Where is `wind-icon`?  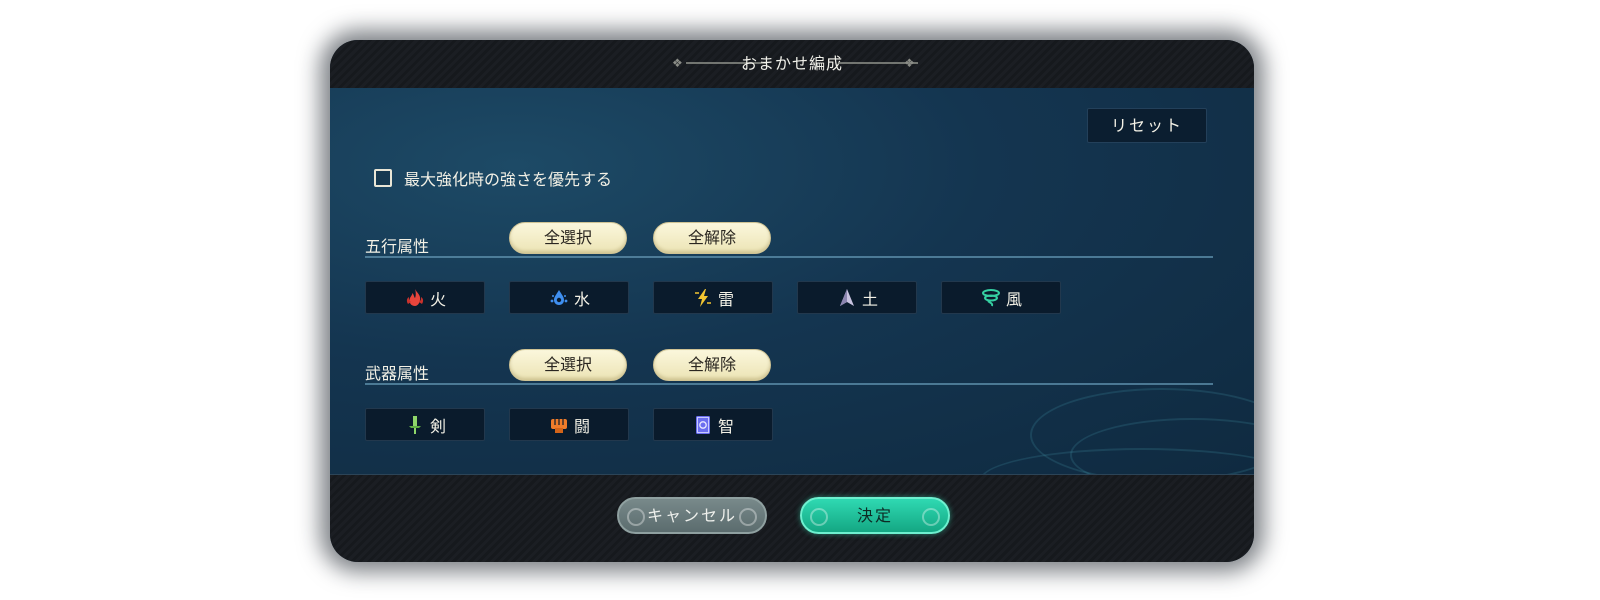 wind-icon is located at coordinates (990, 297).